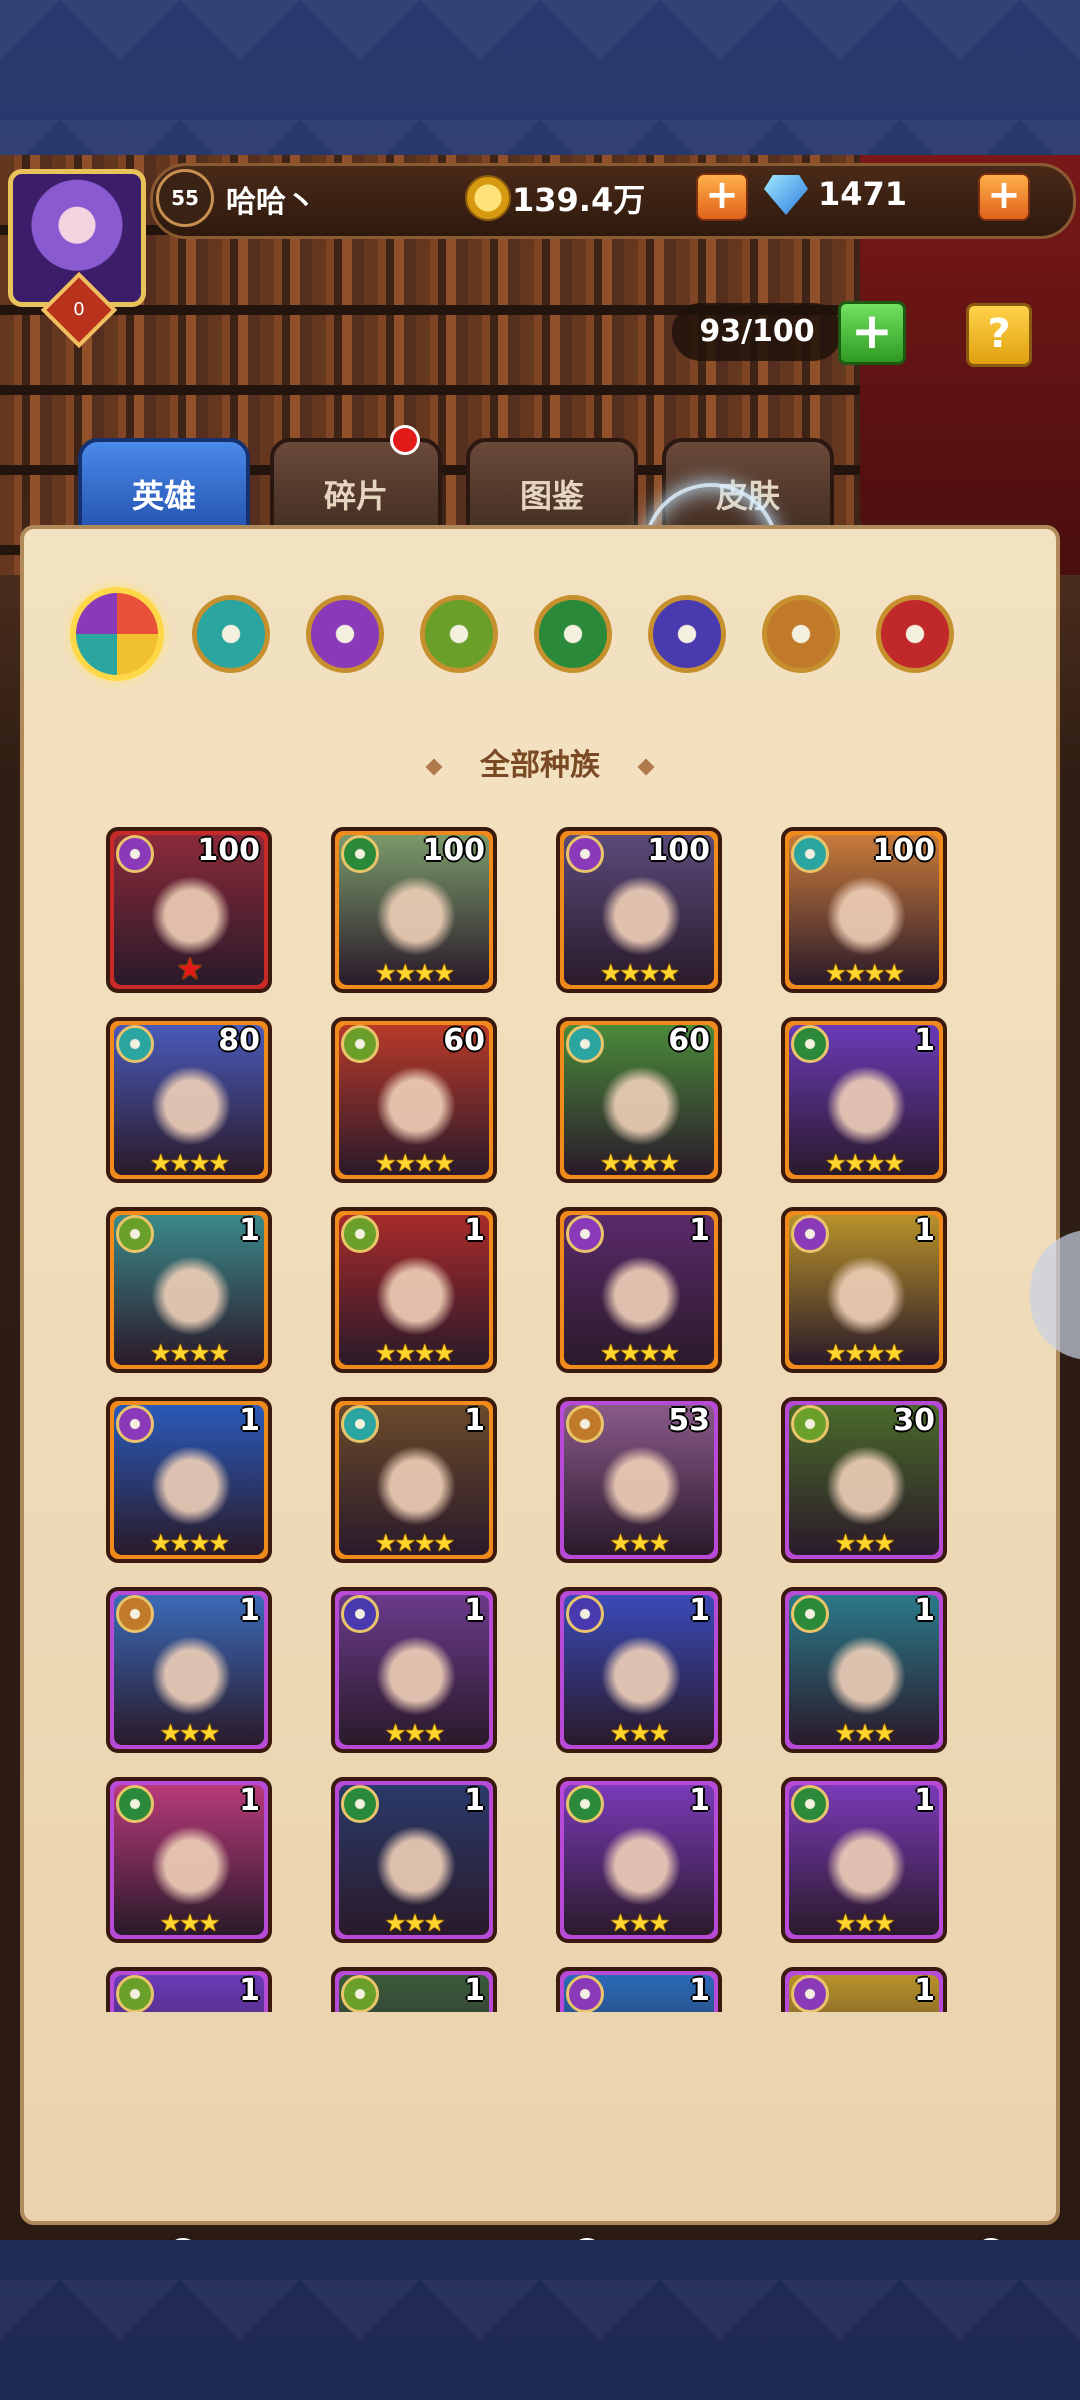  Describe the element at coordinates (190, 969) in the screenshot. I see `hero-stars: ★` at that location.